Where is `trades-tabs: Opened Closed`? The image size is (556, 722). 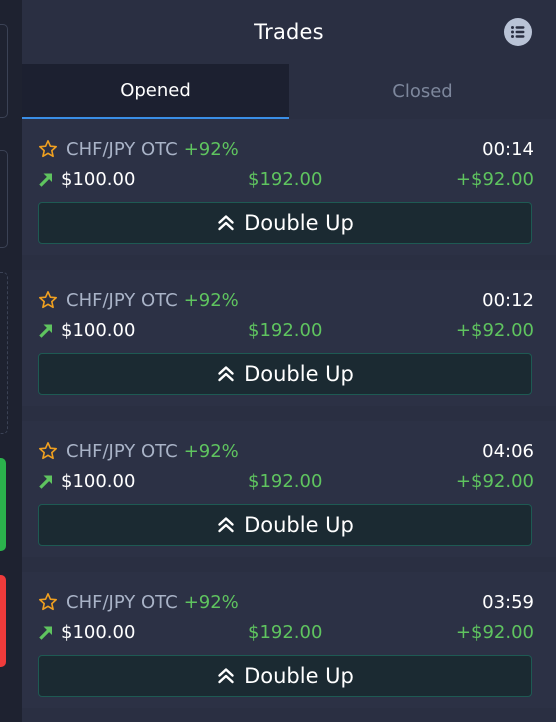 trades-tabs: Opened Closed is located at coordinates (289, 91).